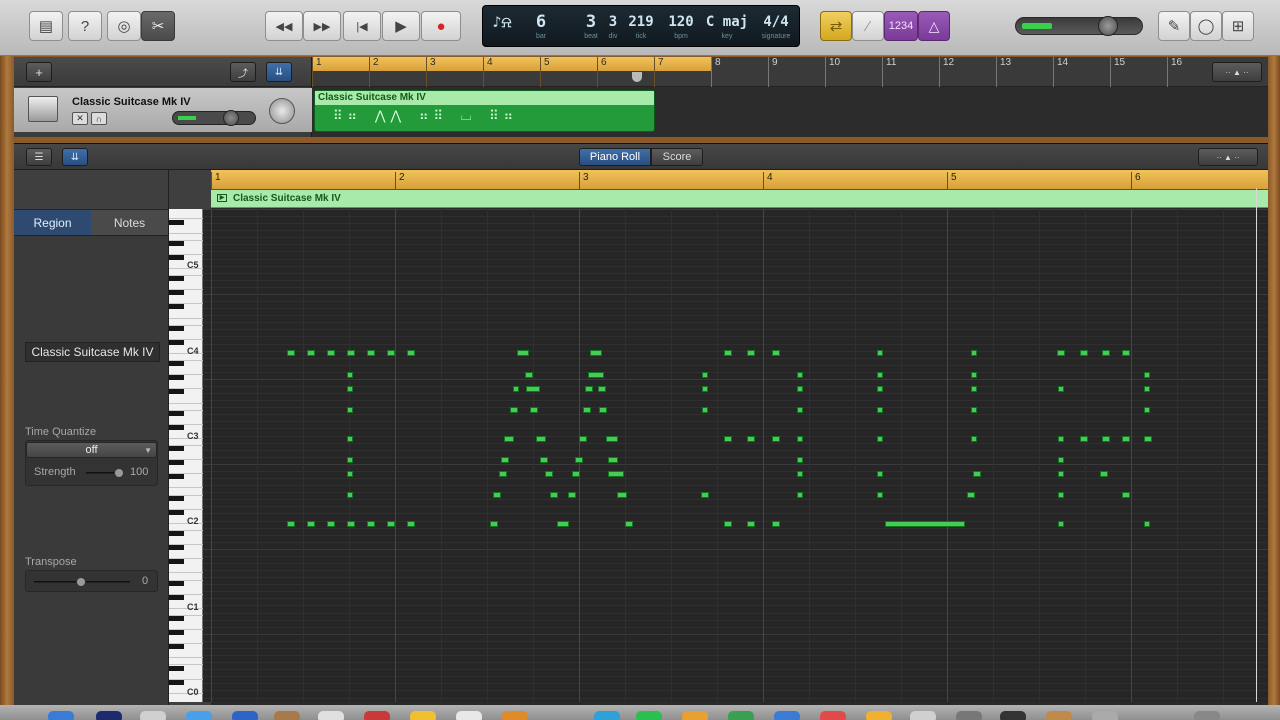  What do you see at coordinates (423, 715) in the screenshot?
I see `notes-icon` at bounding box center [423, 715].